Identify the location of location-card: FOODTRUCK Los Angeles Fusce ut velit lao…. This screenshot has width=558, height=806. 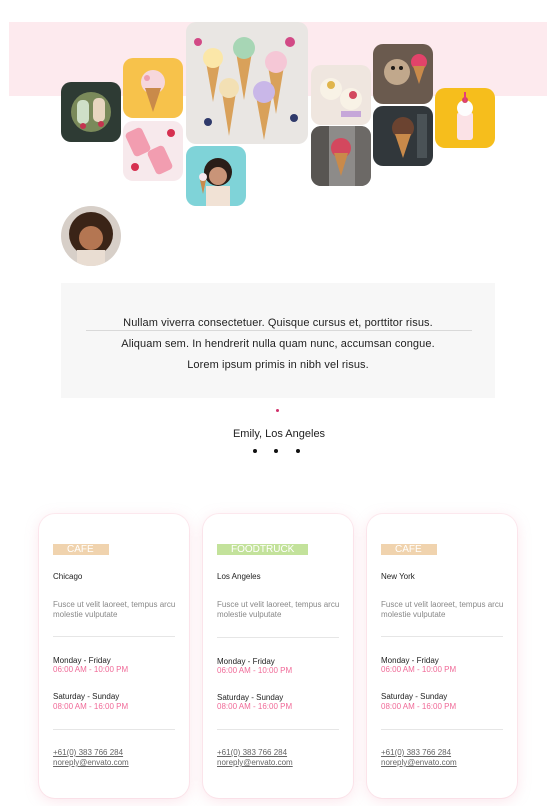
(278, 656).